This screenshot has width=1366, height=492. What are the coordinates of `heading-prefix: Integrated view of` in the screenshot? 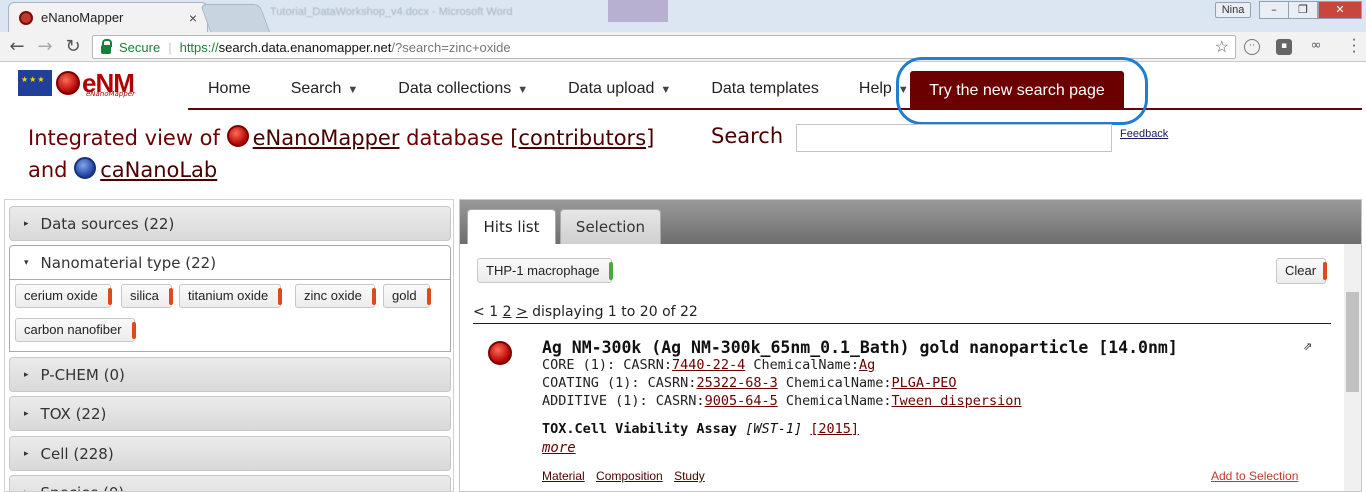 It's located at (124, 138).